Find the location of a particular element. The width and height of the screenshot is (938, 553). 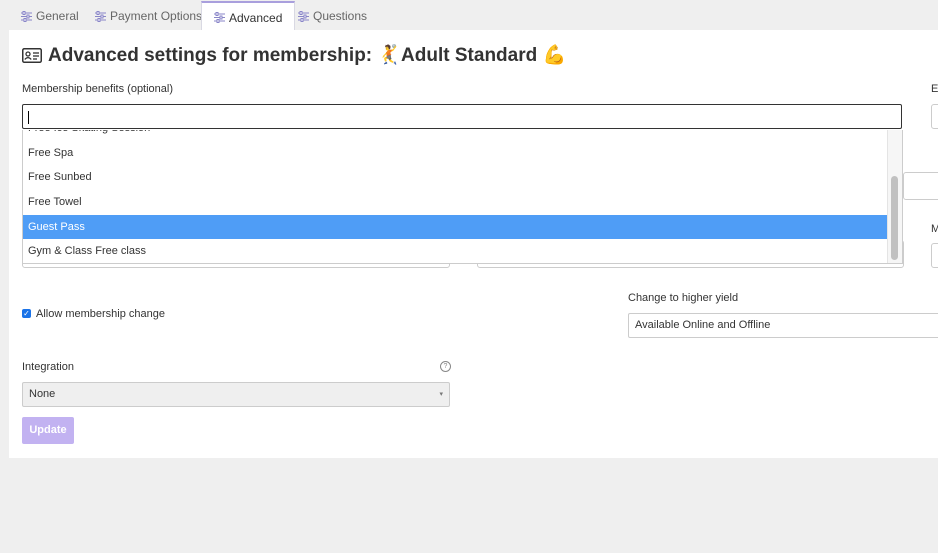

id-card-icon is located at coordinates (32, 55).